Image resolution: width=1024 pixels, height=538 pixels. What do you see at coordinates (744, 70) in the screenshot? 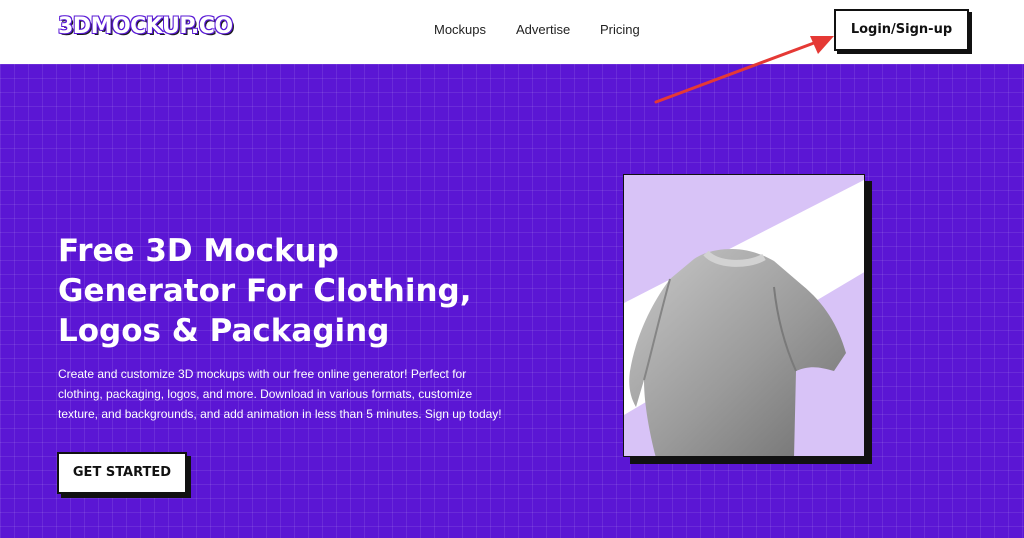
I see `annotation-arrow-icon` at bounding box center [744, 70].